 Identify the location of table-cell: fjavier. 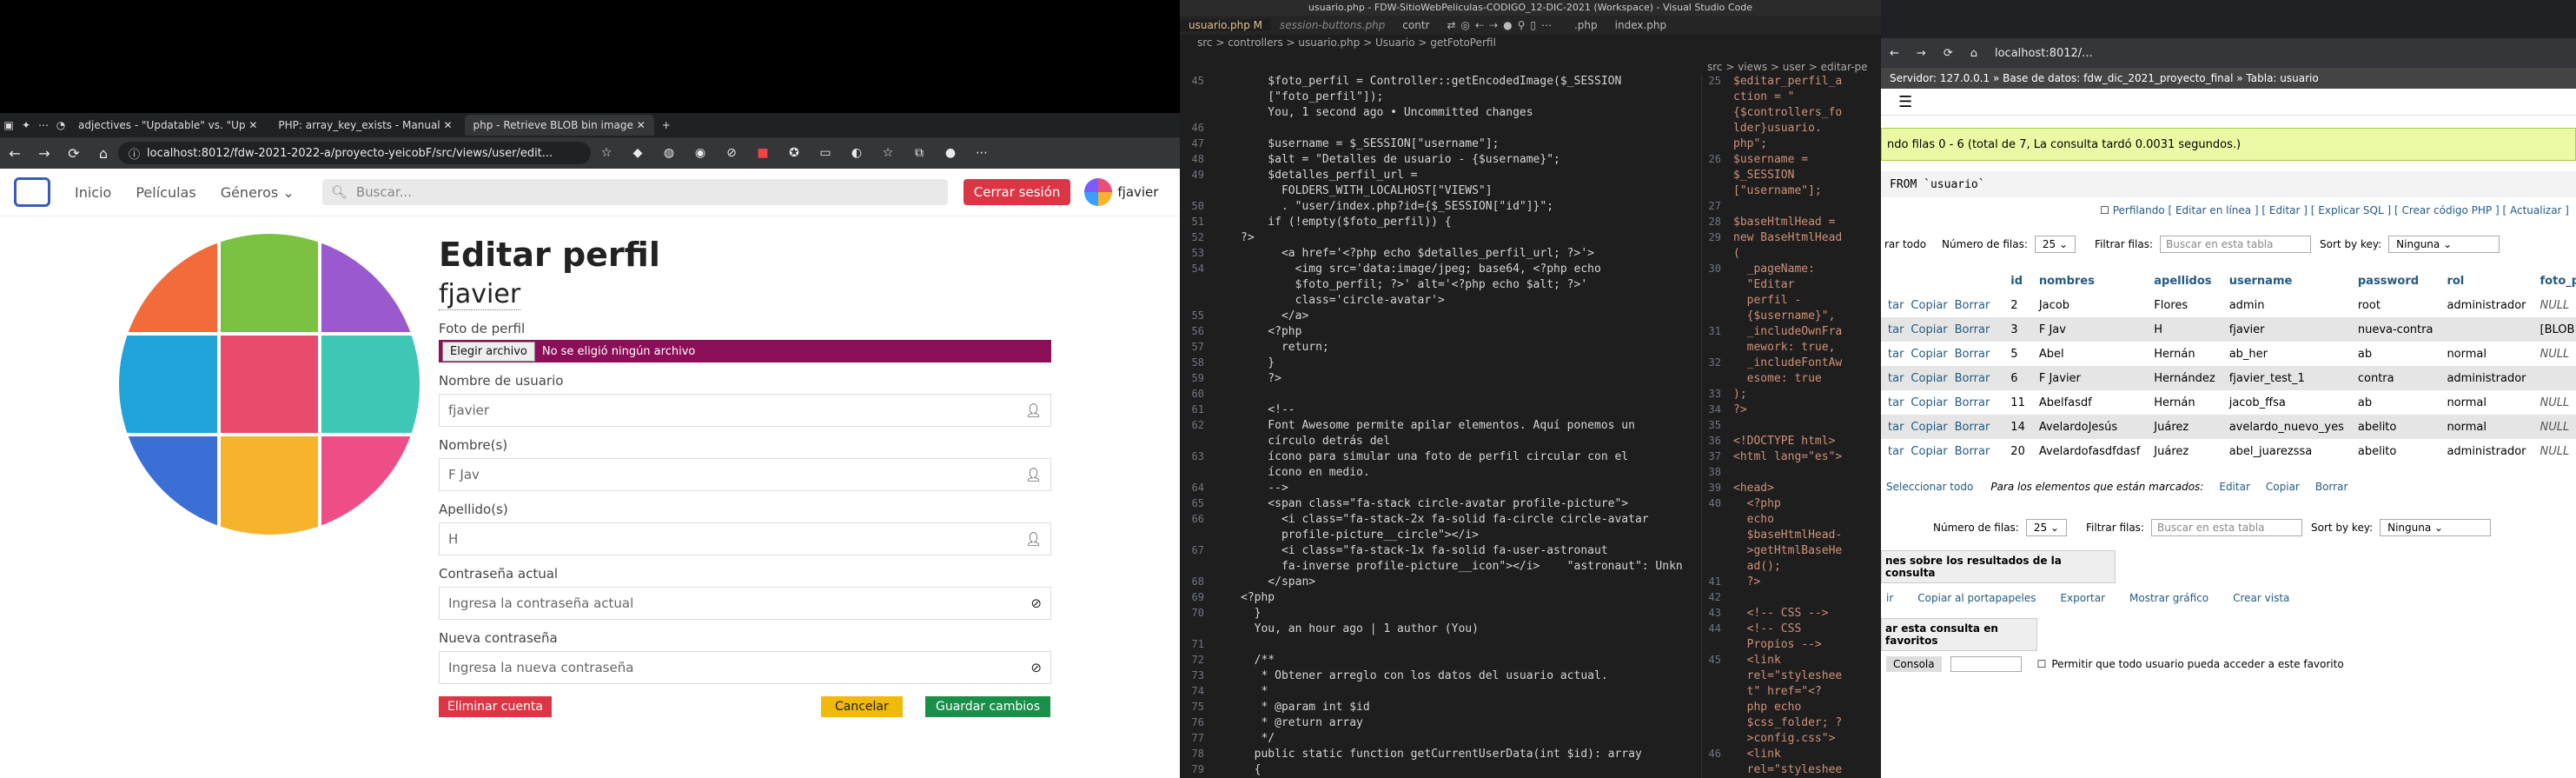
(2286, 329).